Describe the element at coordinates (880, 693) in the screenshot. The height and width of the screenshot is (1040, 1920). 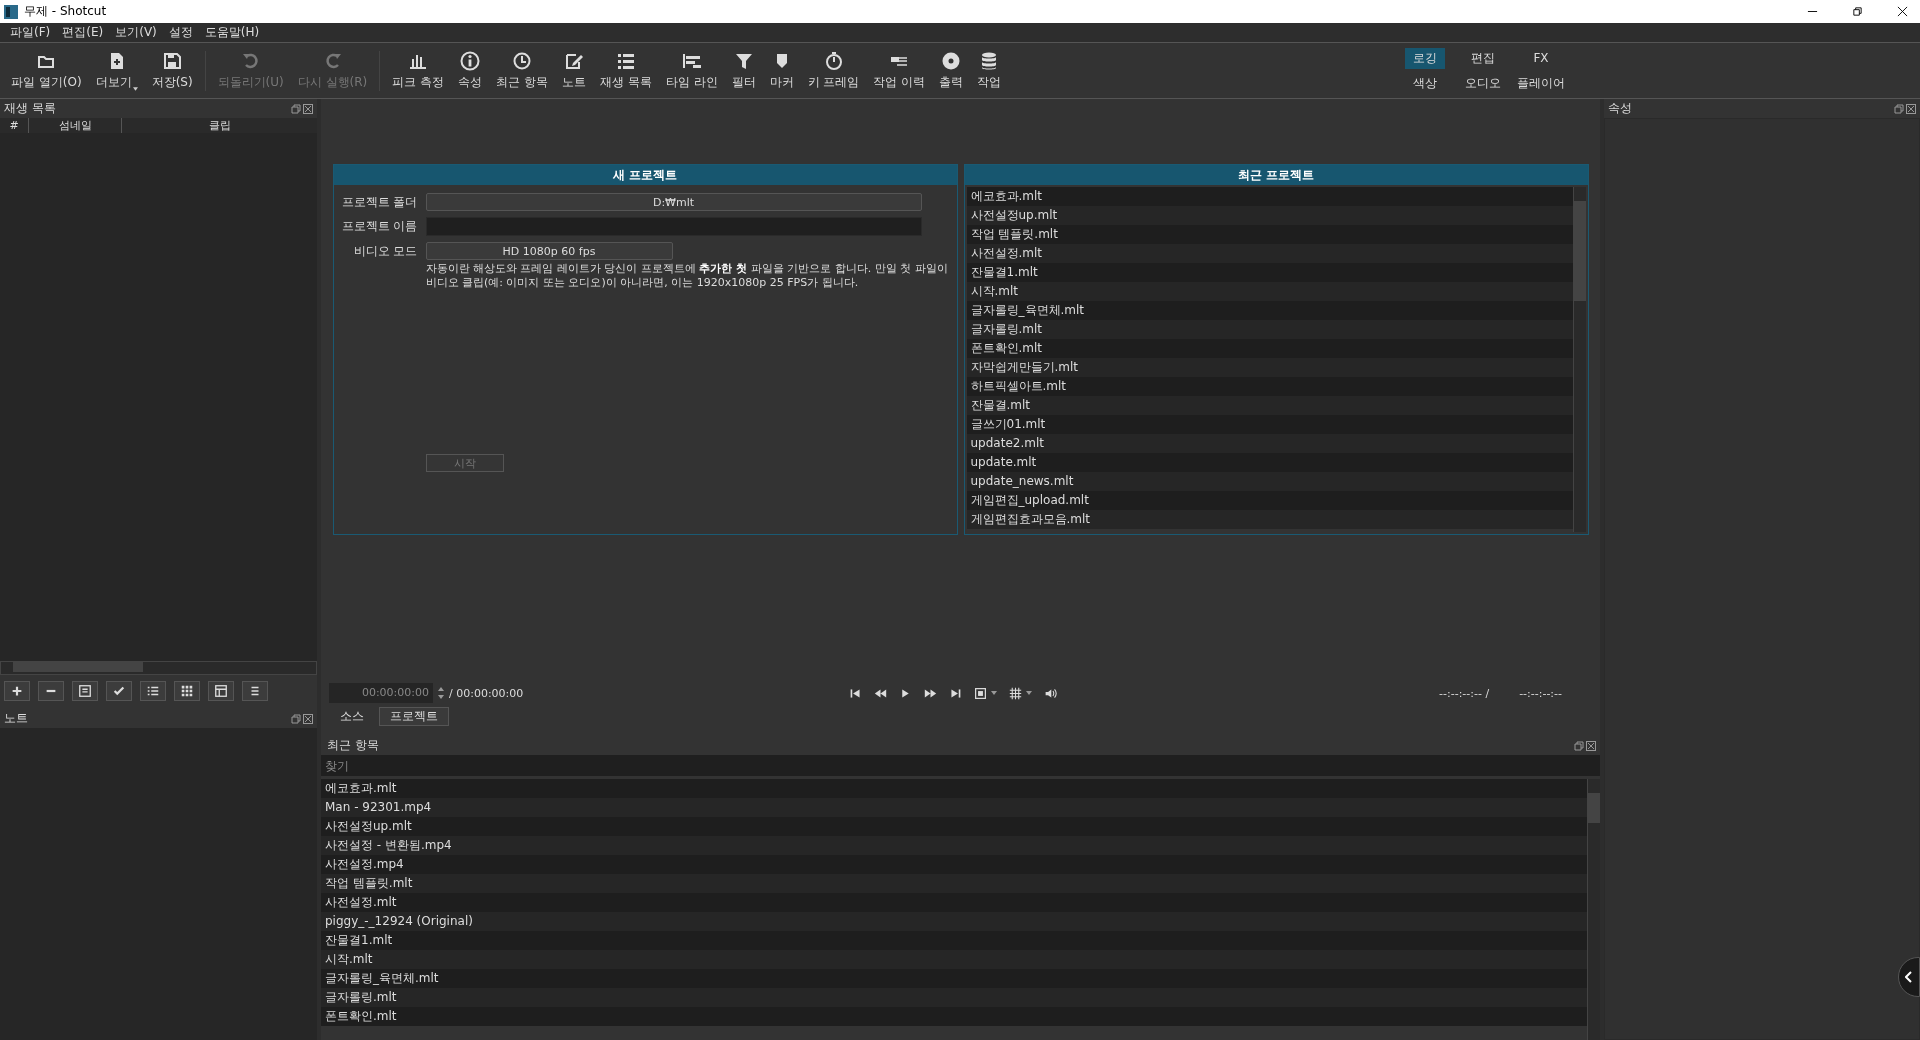
I see `rewind-icon` at that location.